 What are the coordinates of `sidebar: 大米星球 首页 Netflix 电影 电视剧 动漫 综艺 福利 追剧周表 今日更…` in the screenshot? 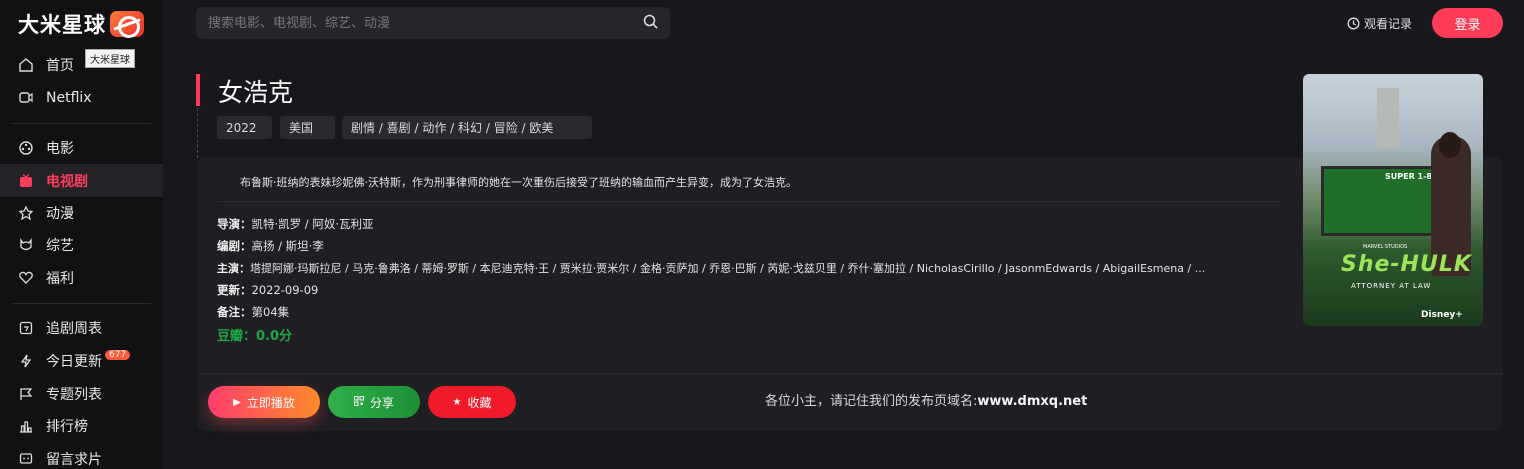 It's located at (81, 234).